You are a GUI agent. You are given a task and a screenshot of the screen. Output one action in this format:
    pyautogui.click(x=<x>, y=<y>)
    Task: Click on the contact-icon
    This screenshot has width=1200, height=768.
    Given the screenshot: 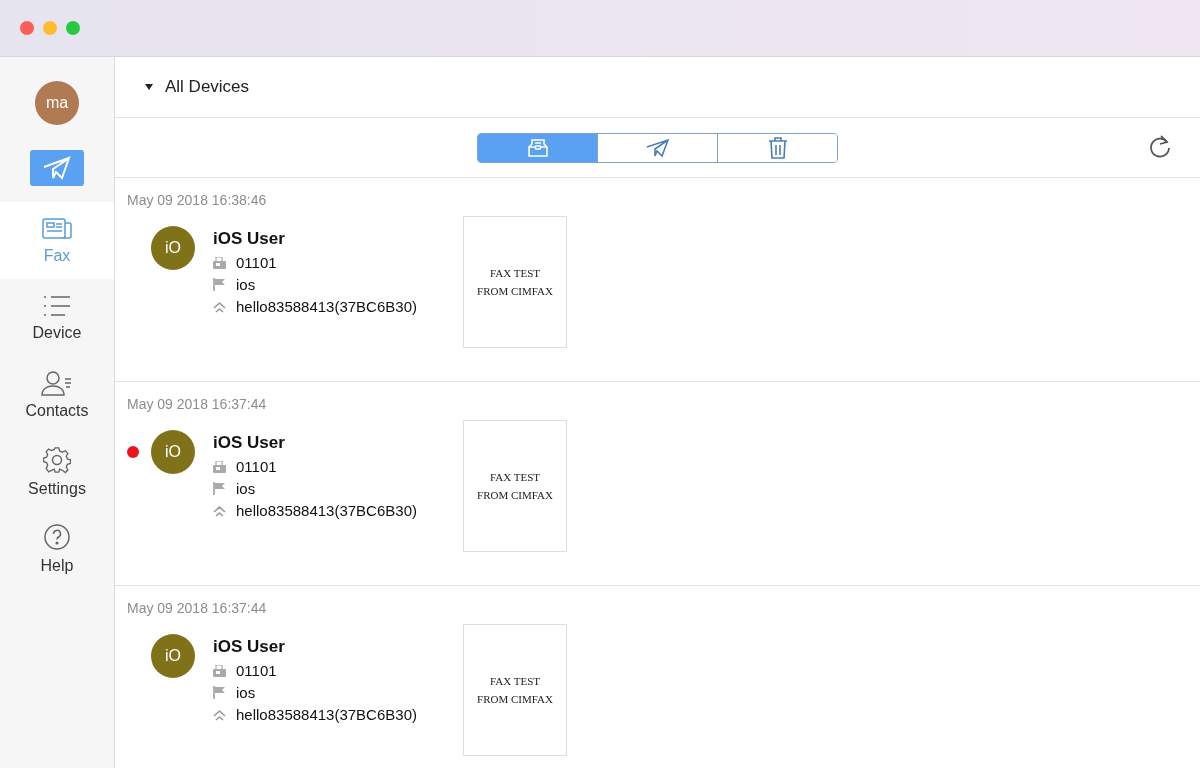 What is the action you would take?
    pyautogui.click(x=57, y=382)
    